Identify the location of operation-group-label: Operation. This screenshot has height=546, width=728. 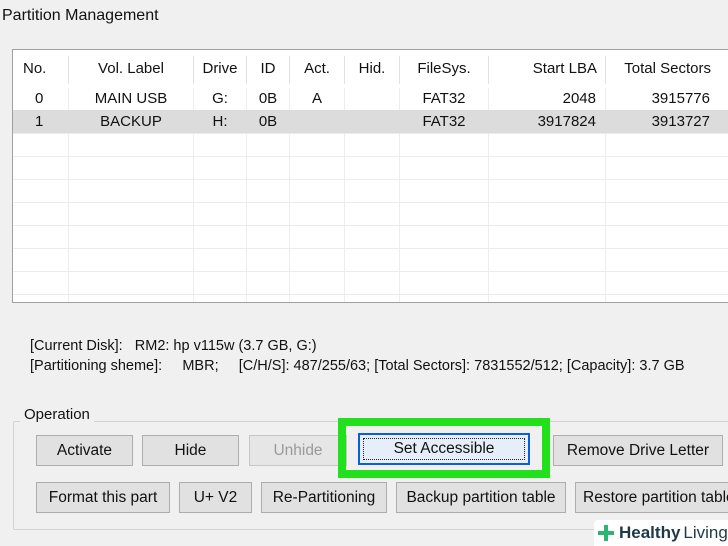
(57, 414).